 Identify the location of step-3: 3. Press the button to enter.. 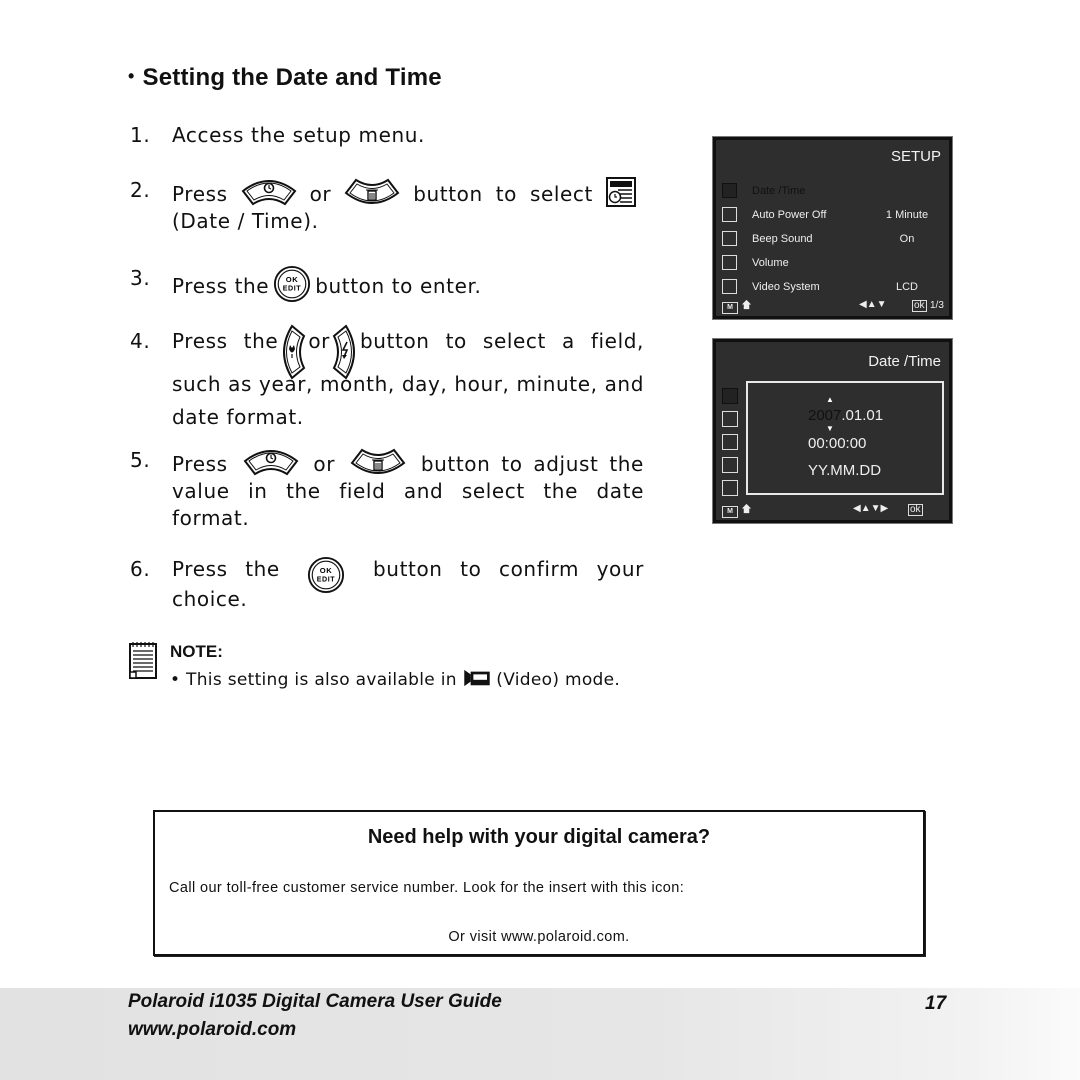
(387, 284).